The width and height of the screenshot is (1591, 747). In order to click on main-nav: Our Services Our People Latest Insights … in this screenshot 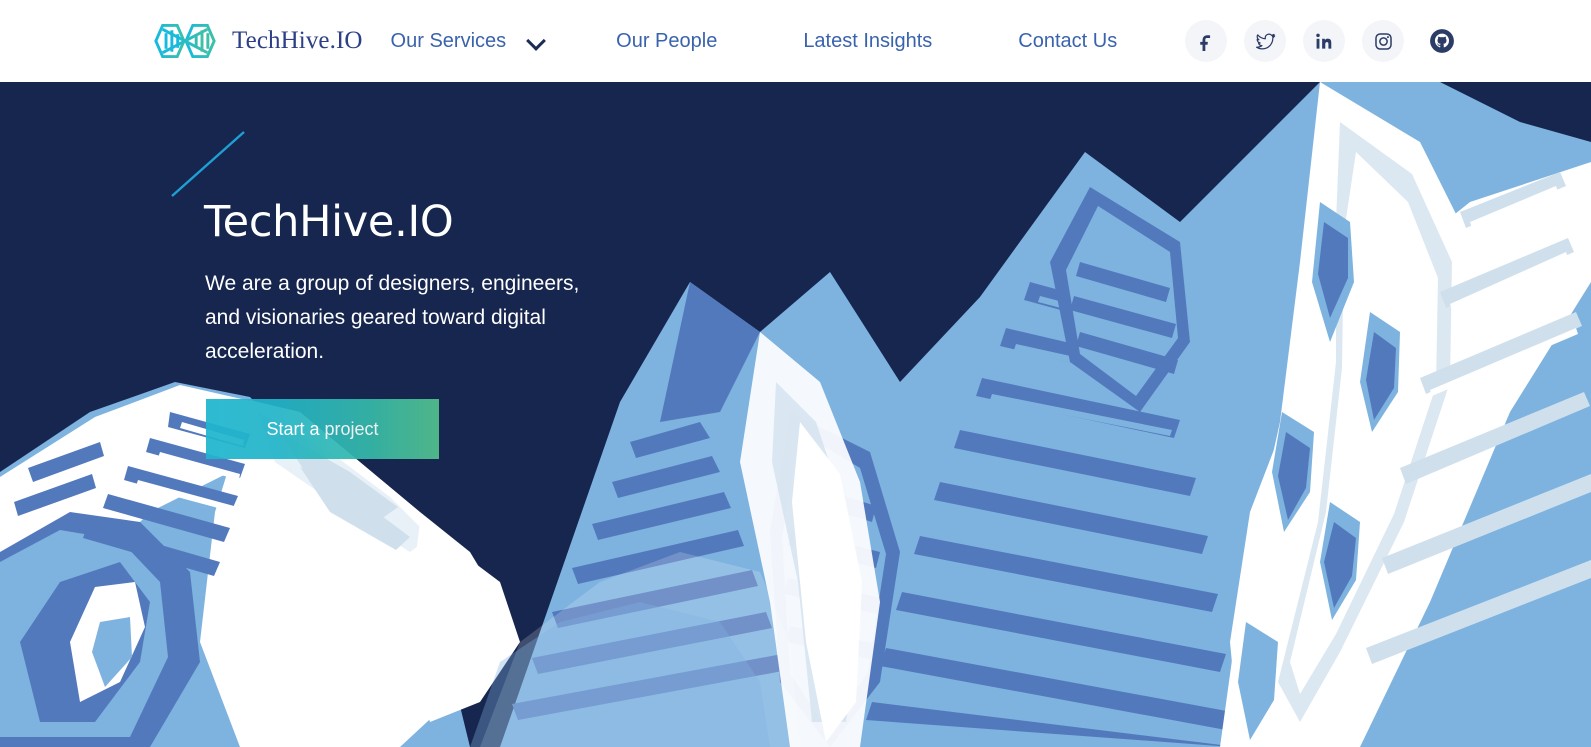, I will do `click(754, 41)`.